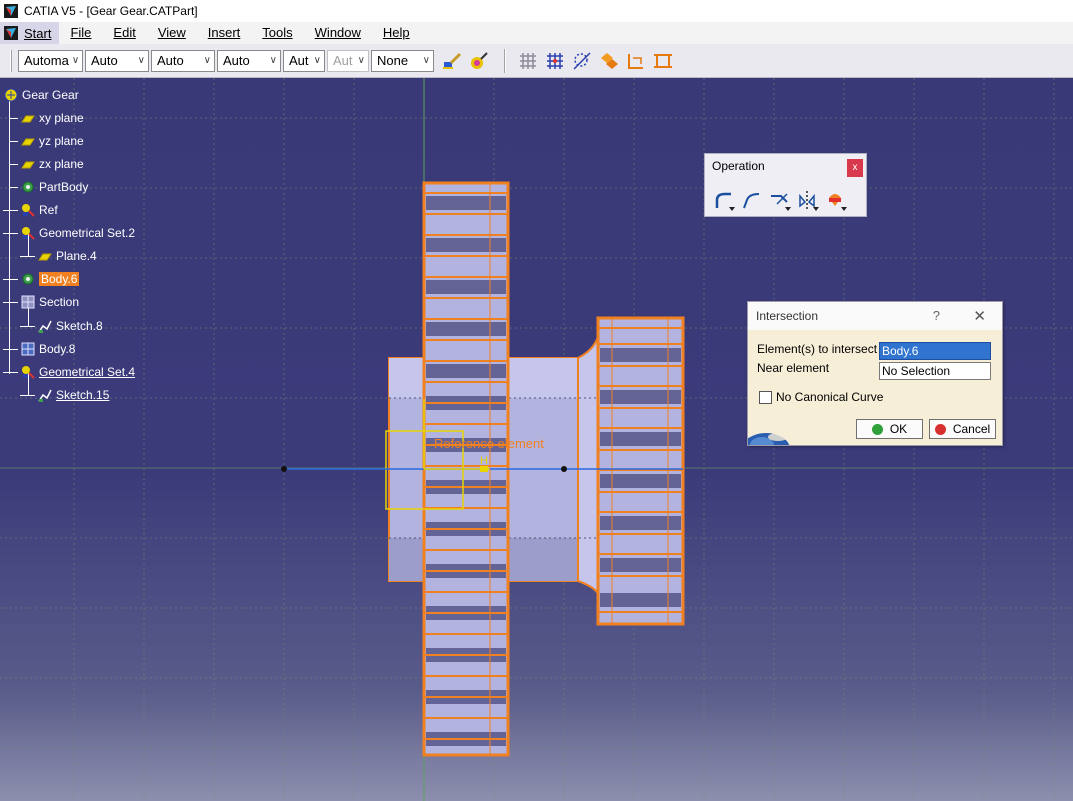 This screenshot has width=1073, height=801. What do you see at coordinates (69, 233) in the screenshot?
I see `tree-item-geometrical-set-2: Geometrical Set.2` at bounding box center [69, 233].